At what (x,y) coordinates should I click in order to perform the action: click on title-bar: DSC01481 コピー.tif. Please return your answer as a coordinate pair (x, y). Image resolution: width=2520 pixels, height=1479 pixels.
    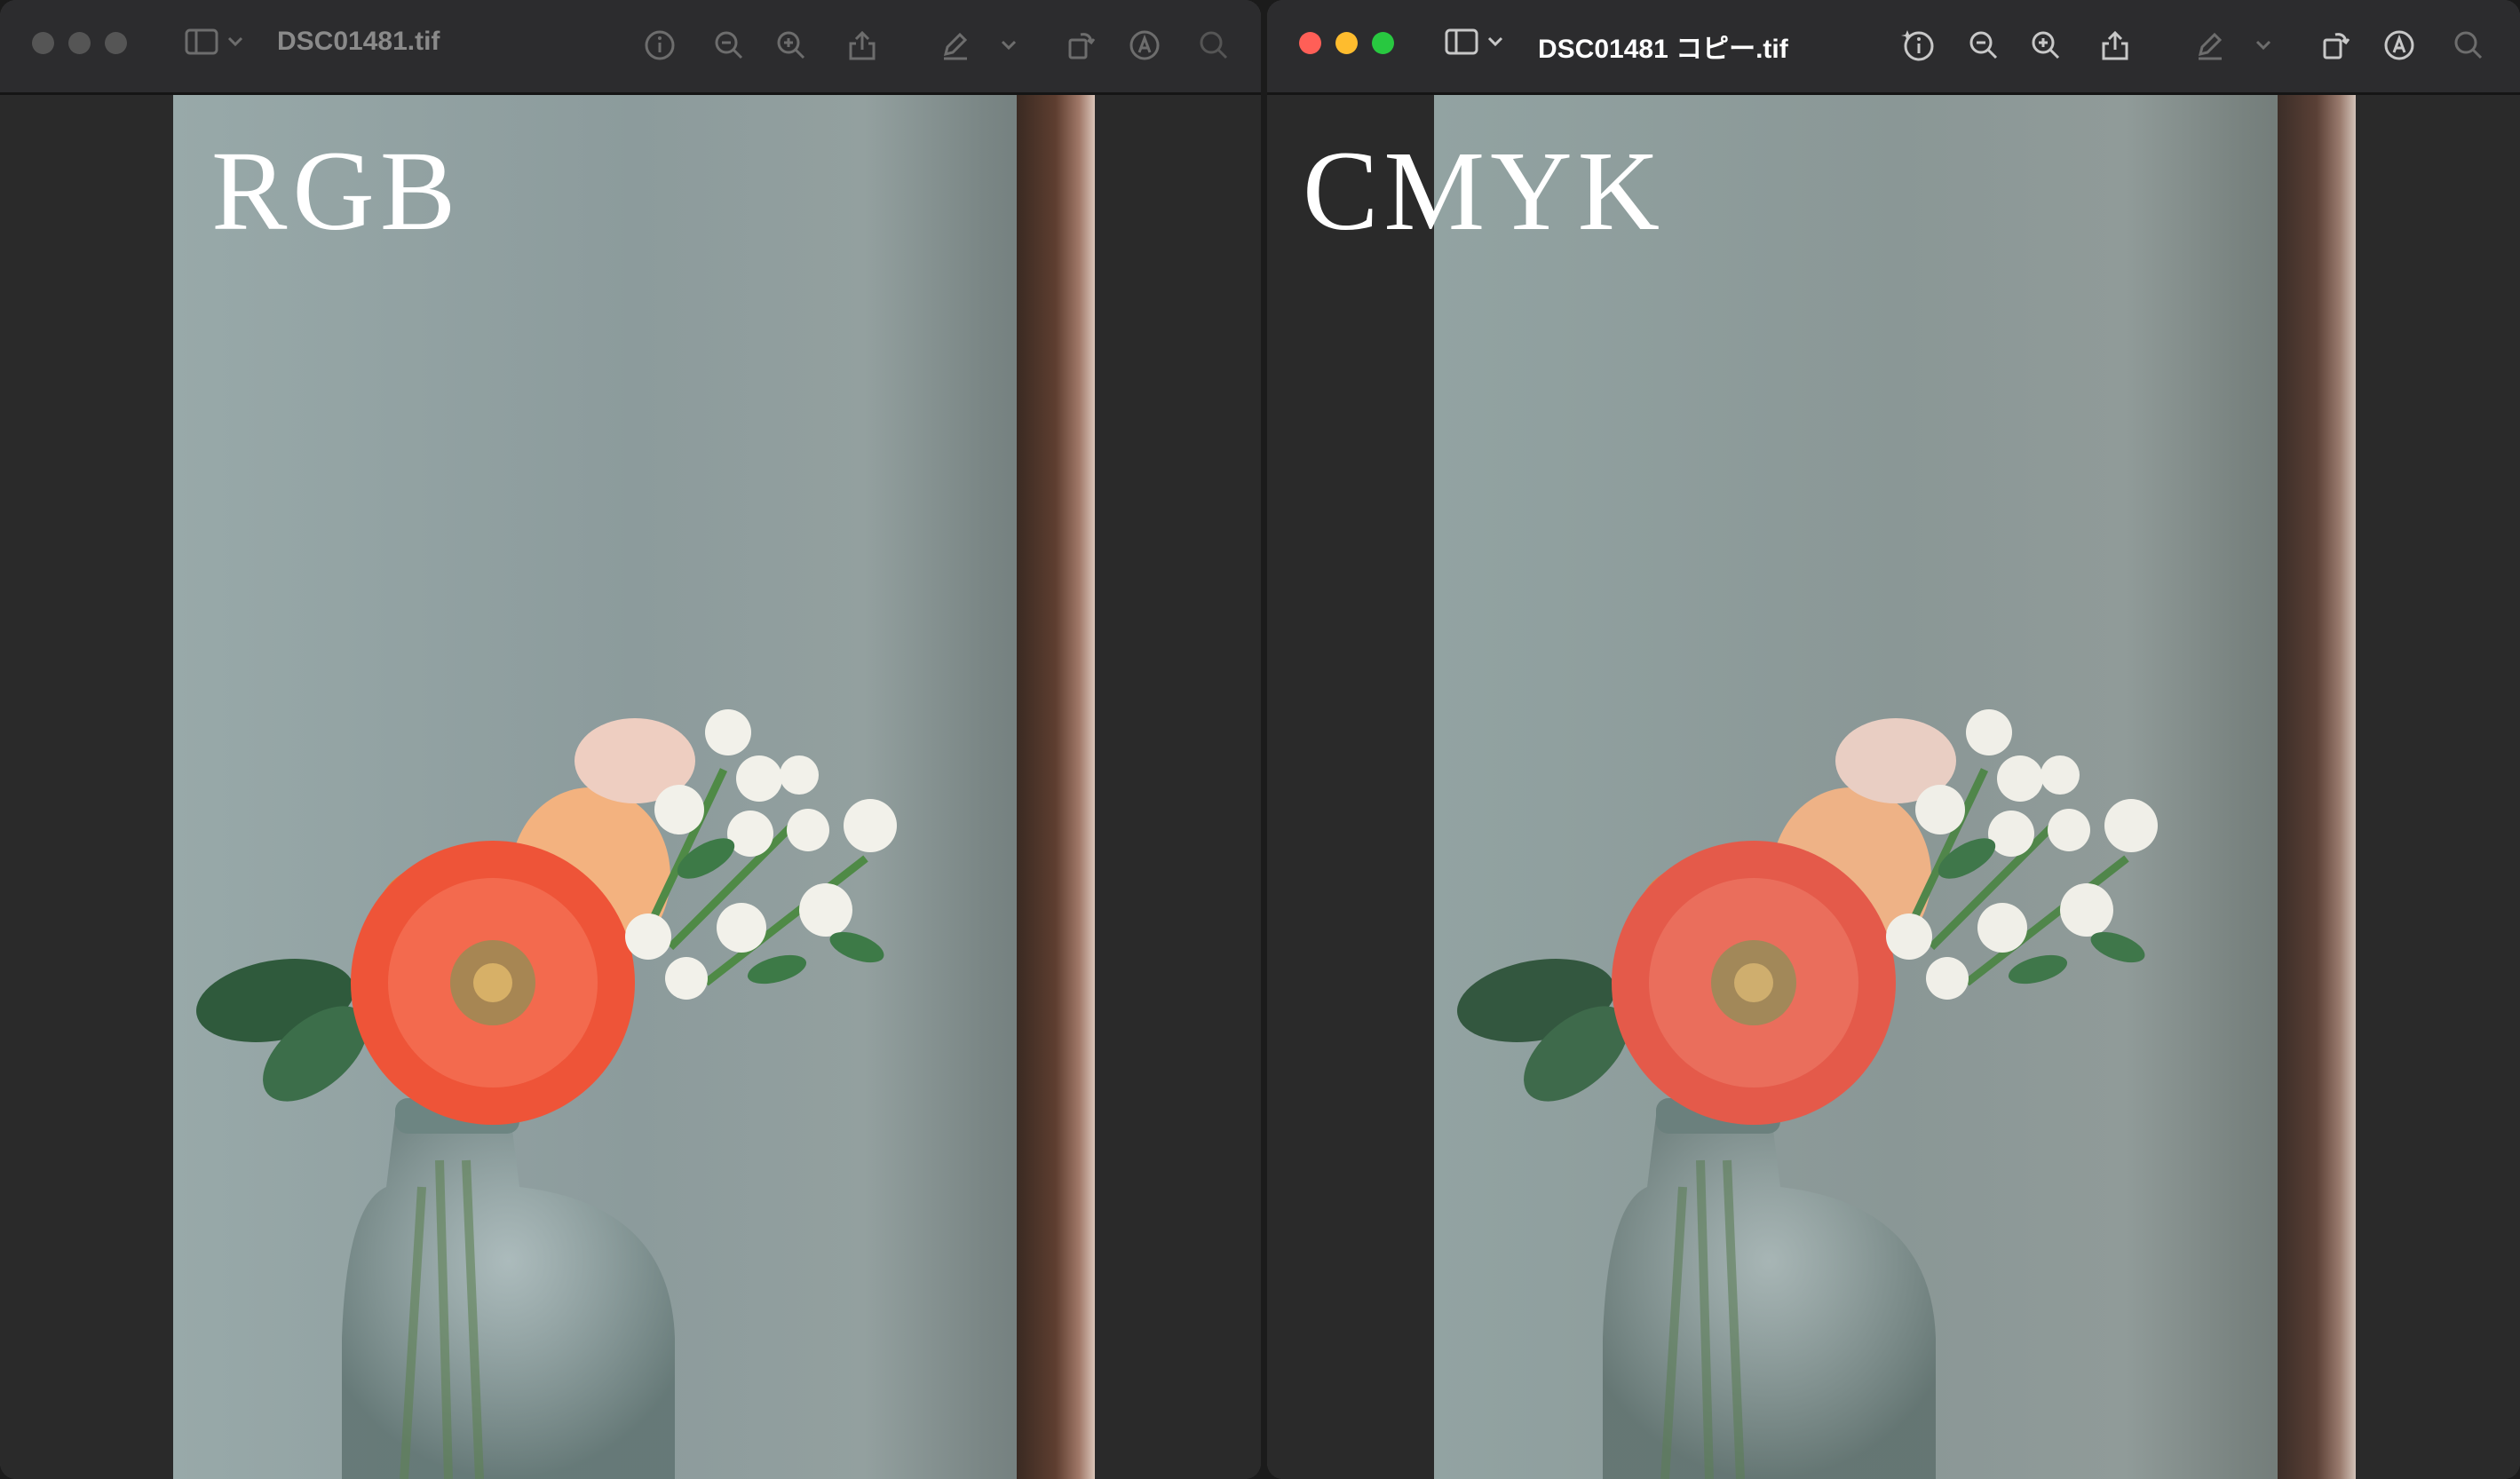
    Looking at the image, I should click on (1893, 47).